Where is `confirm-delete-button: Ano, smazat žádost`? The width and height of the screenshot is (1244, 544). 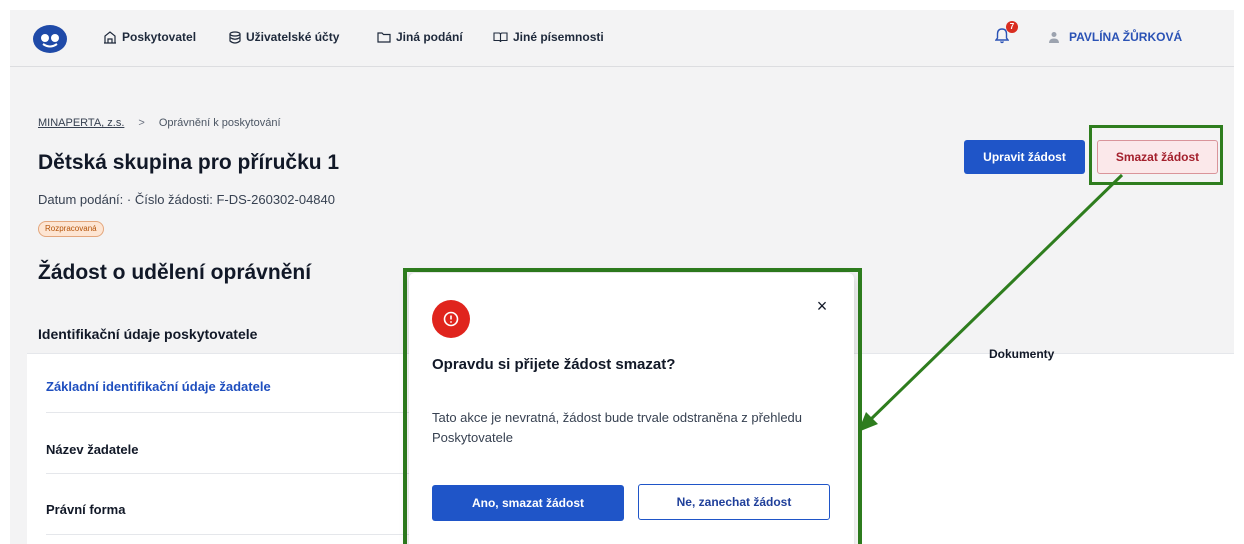 confirm-delete-button: Ano, smazat žádost is located at coordinates (528, 503).